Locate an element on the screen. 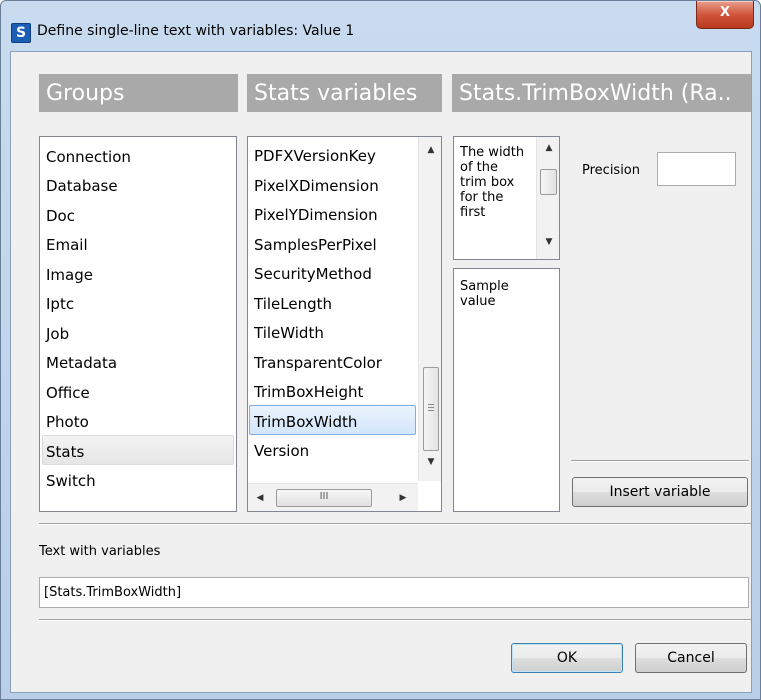  group-item-image: Image is located at coordinates (69, 275).